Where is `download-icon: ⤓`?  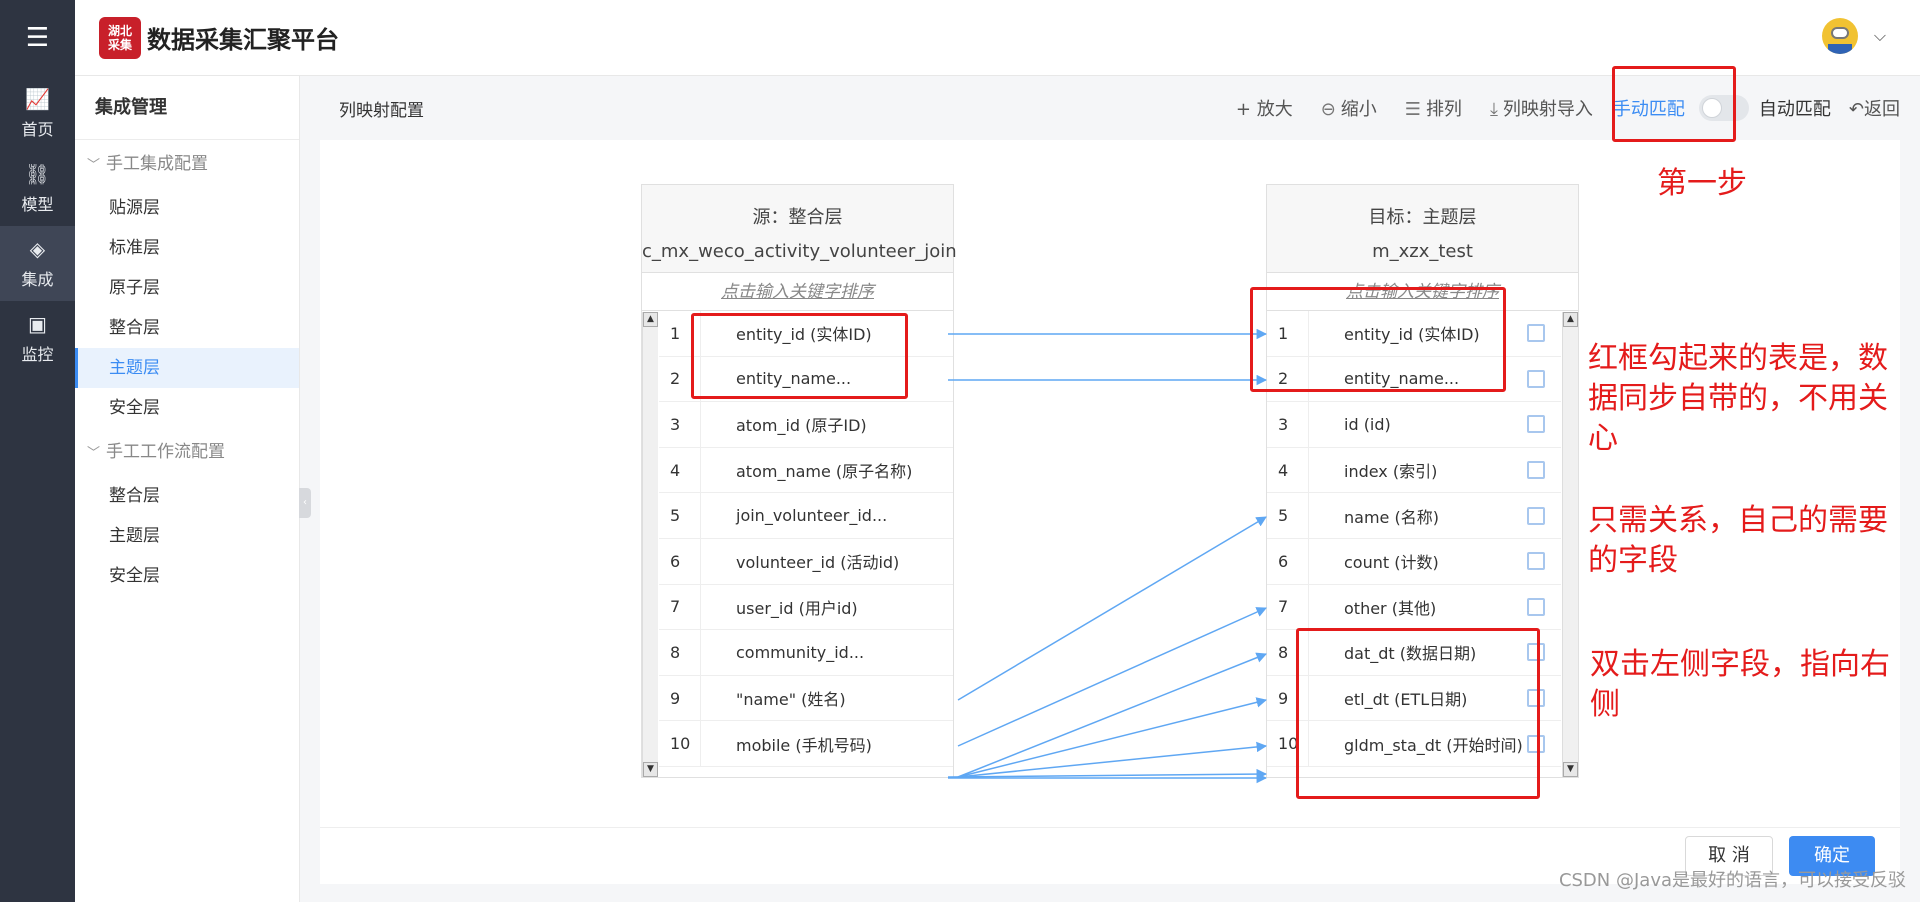 download-icon: ⤓ is located at coordinates (1493, 109).